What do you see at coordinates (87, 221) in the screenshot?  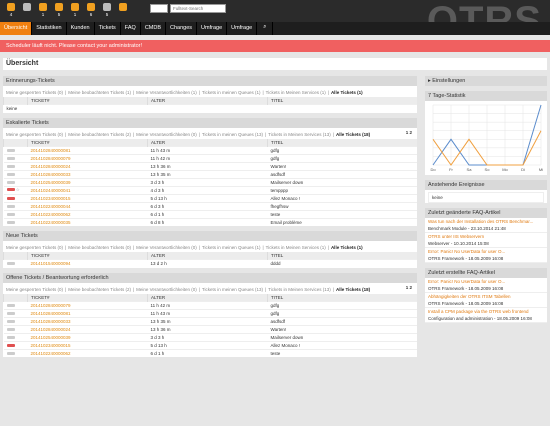 I see `ticket-number-link: 2014102240000035` at bounding box center [87, 221].